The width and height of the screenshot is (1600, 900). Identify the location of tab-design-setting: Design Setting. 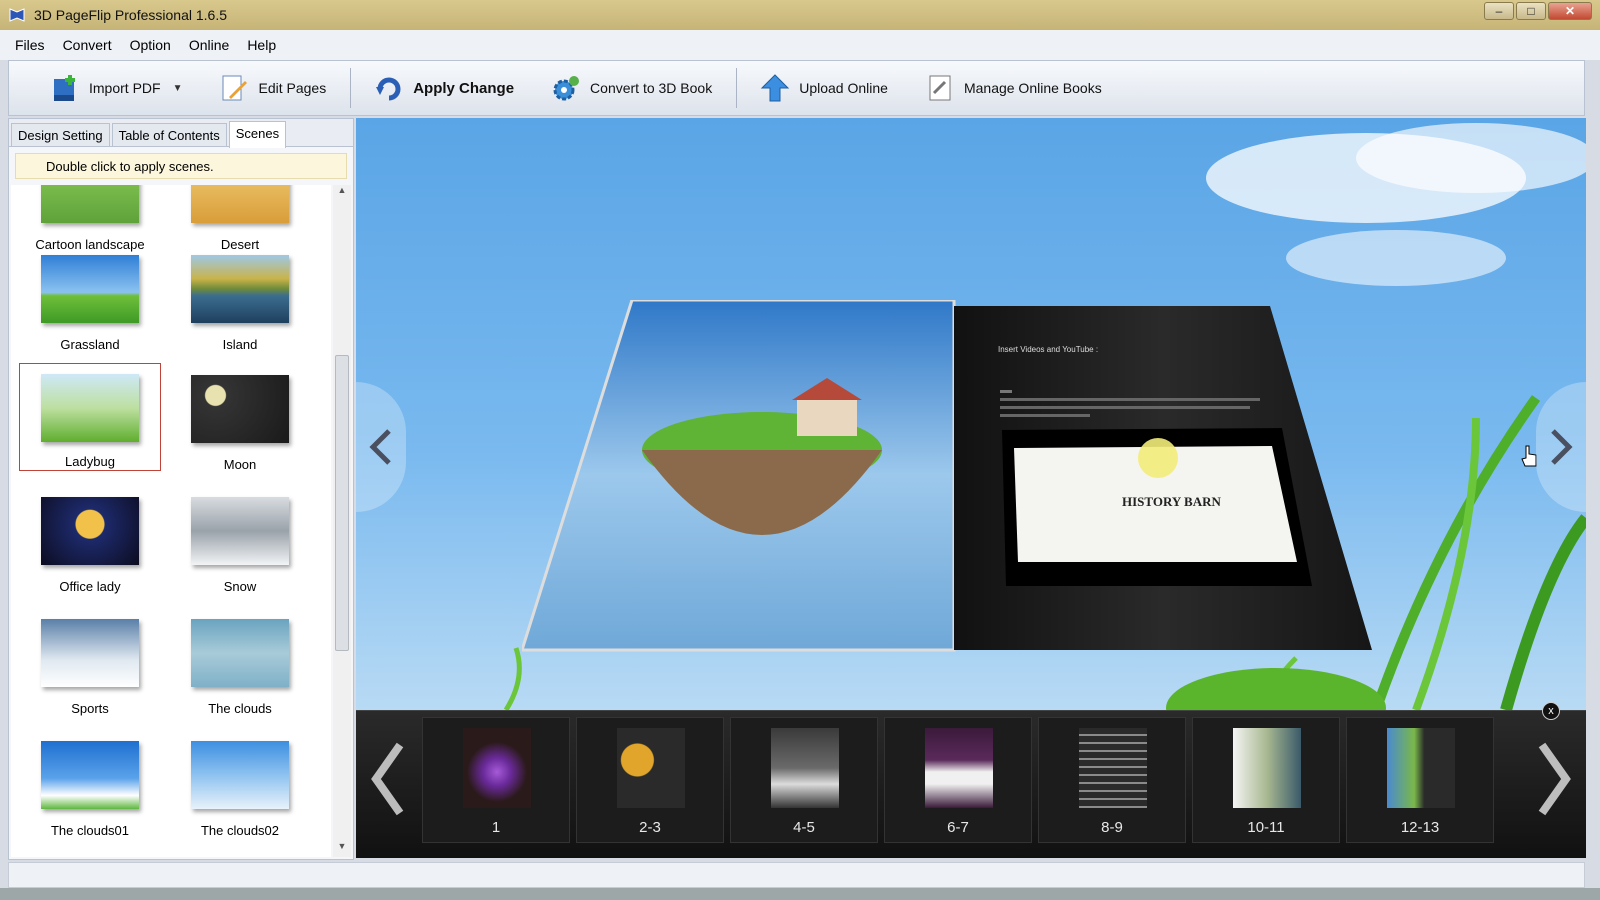
(60, 134).